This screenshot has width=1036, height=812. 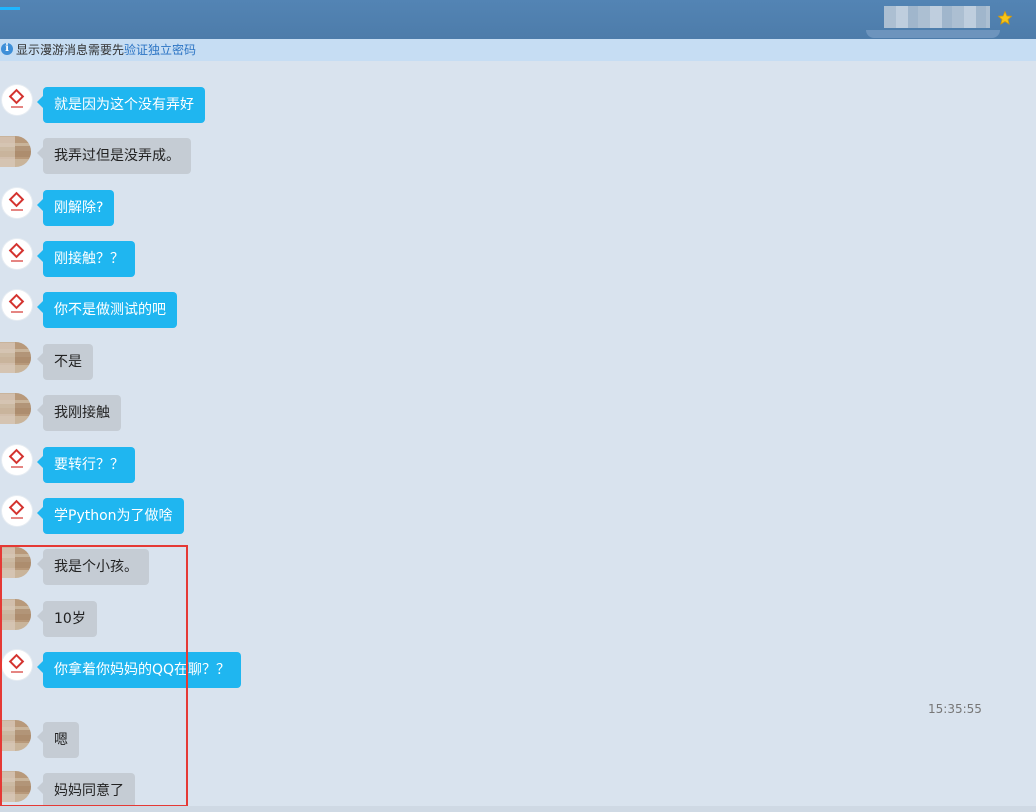 I want to click on message-bubble: 我弄过但是没弄成。, so click(x=114, y=156).